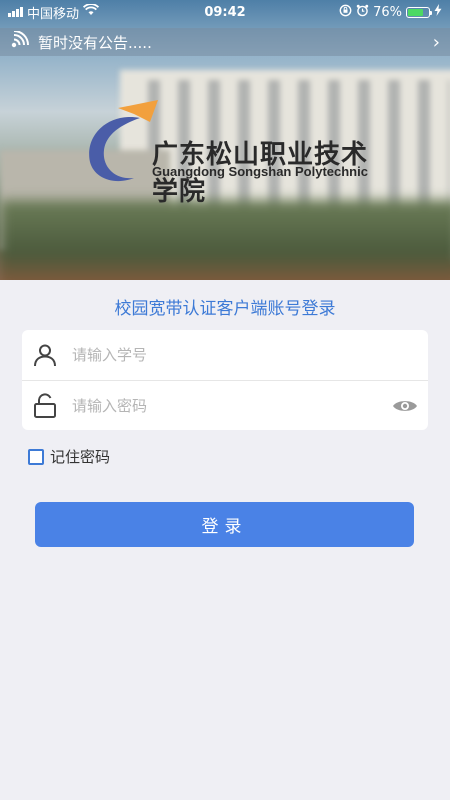 Image resolution: width=450 pixels, height=800 pixels. I want to click on broadcast-icon, so click(20, 41).